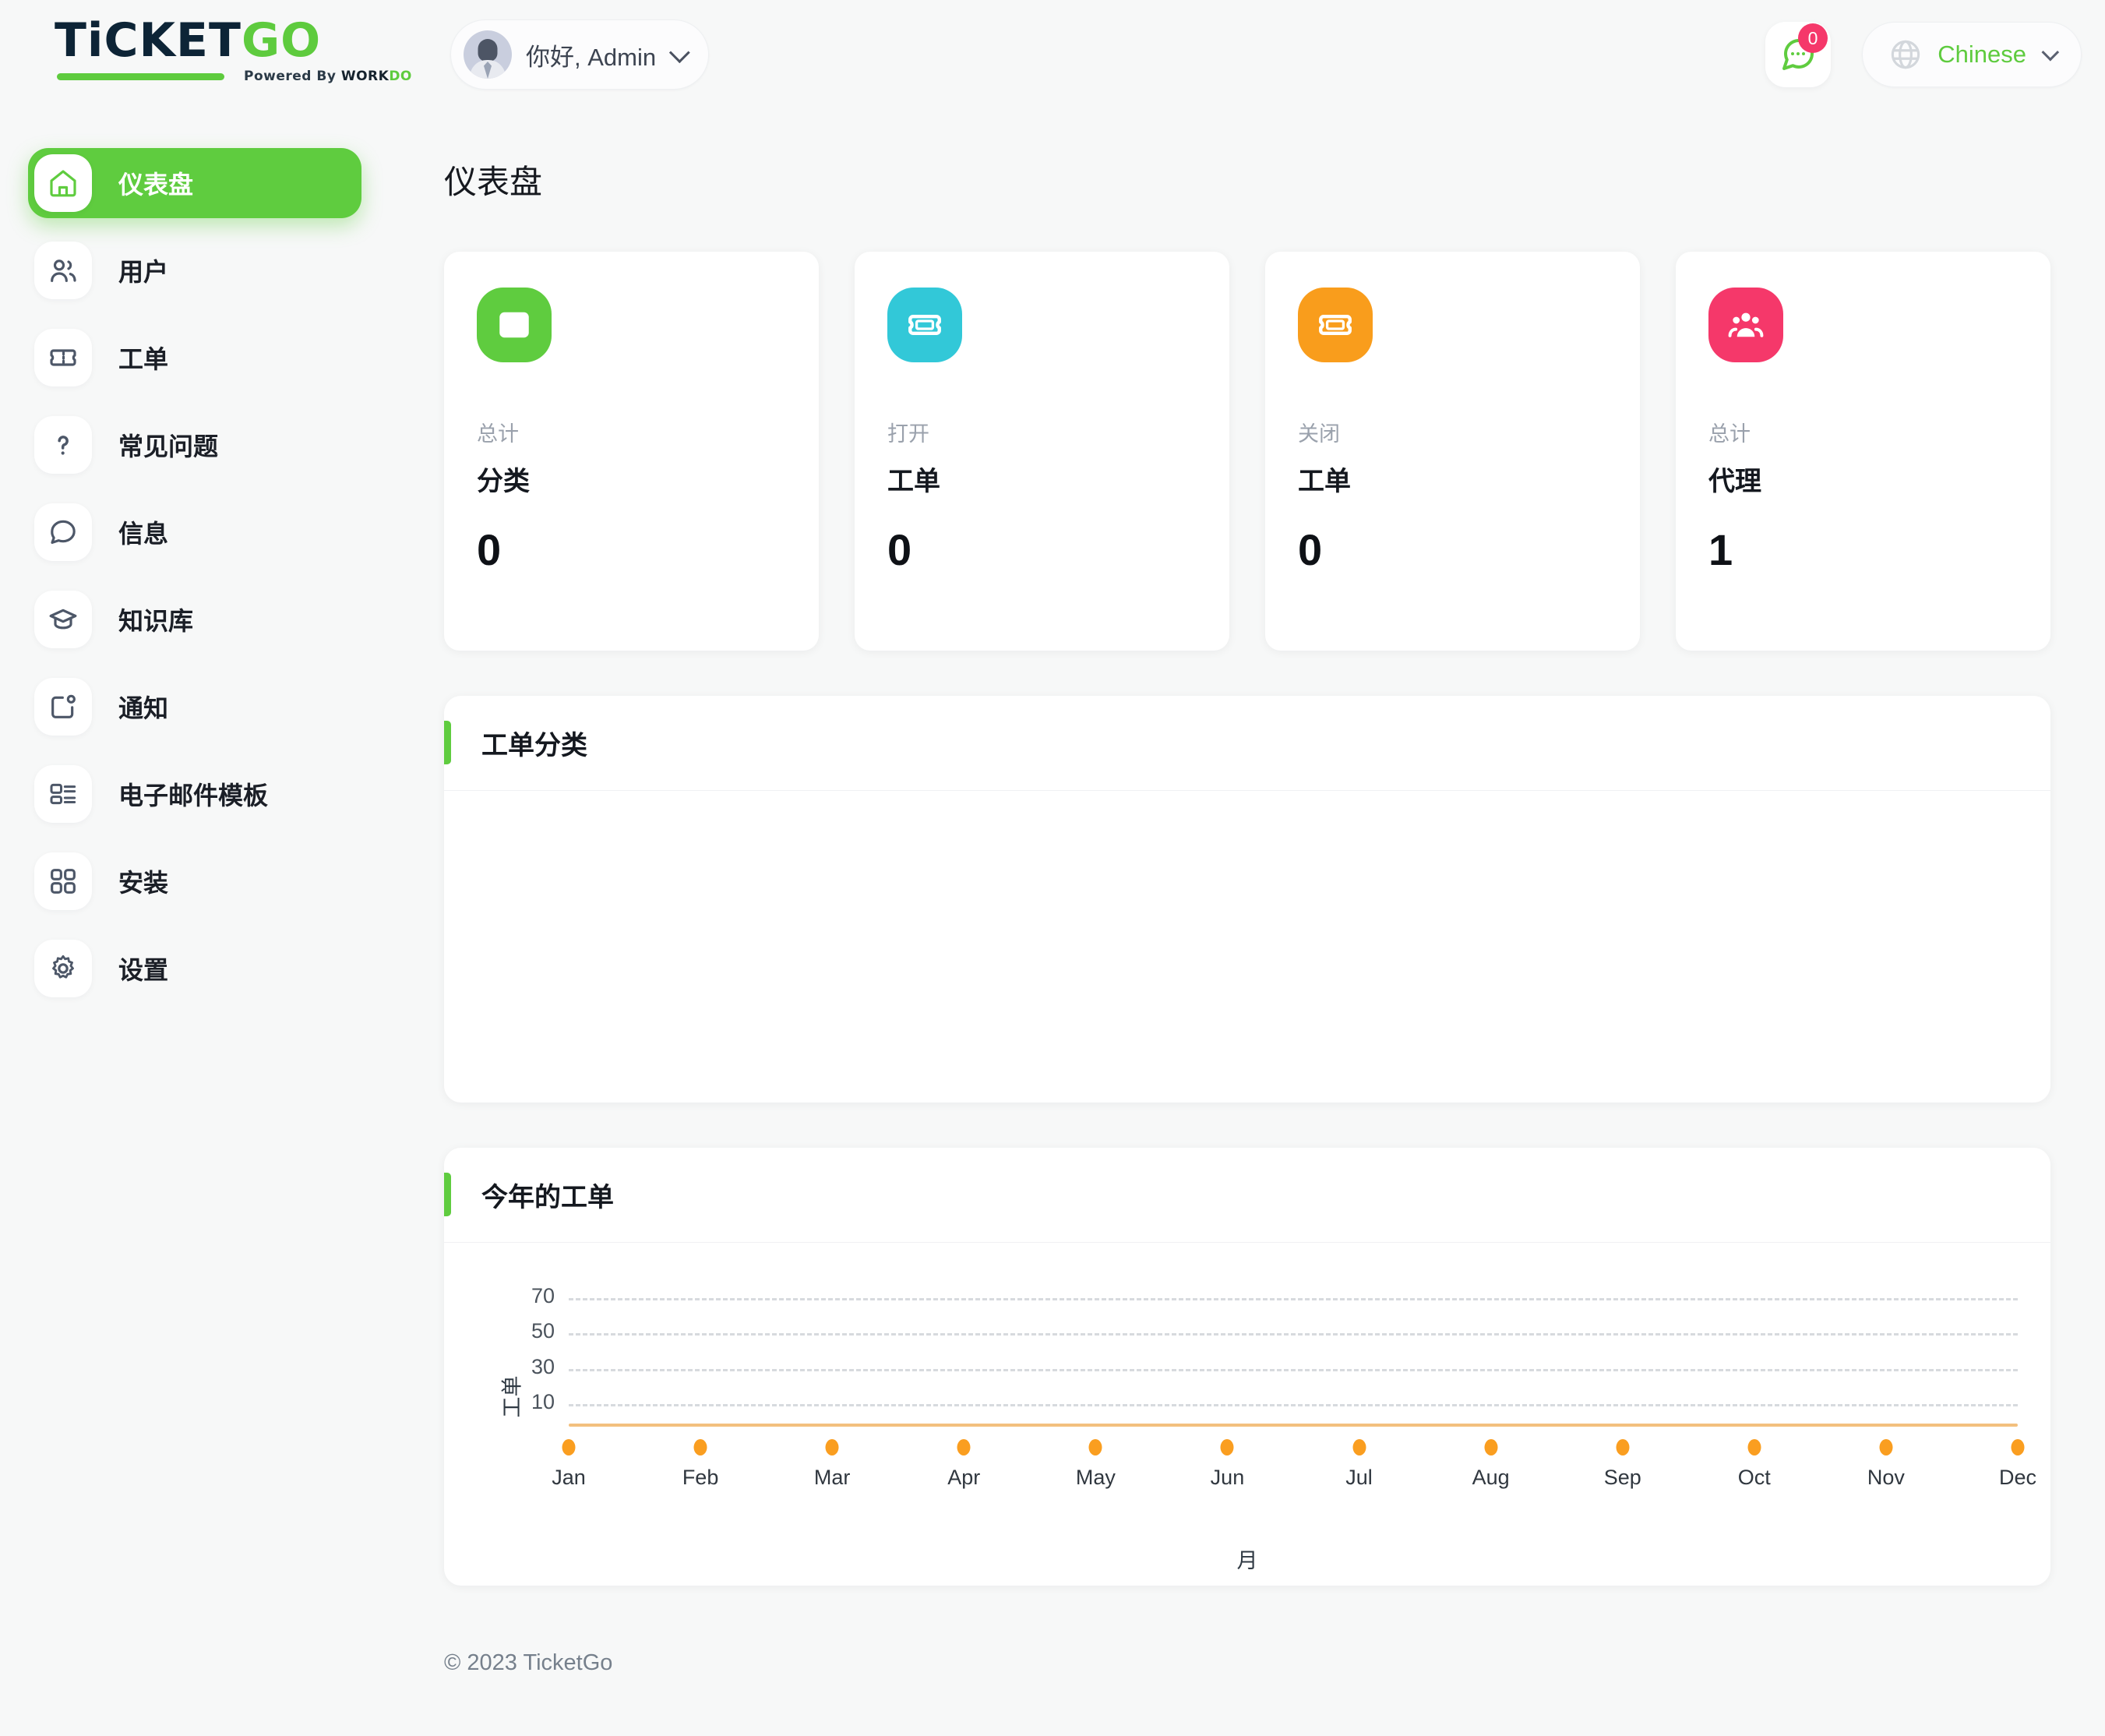  What do you see at coordinates (281, 40) in the screenshot?
I see `logo-text-go: GO` at bounding box center [281, 40].